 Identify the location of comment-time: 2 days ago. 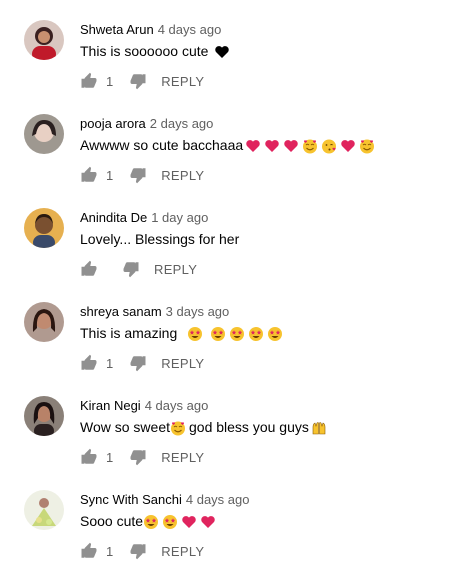
(182, 123).